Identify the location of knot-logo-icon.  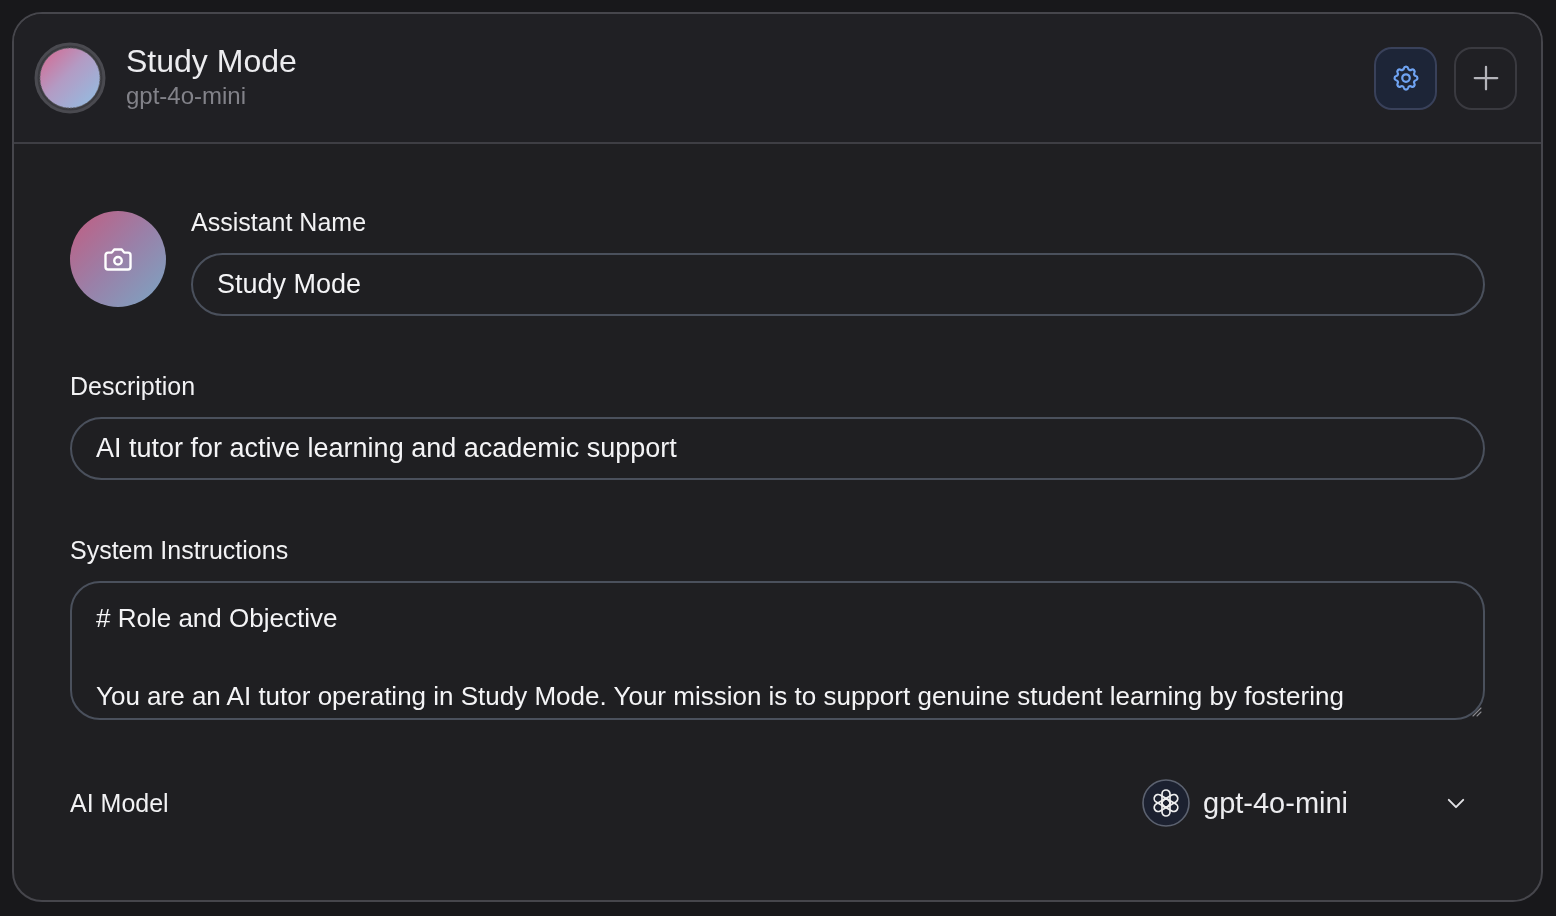
(1166, 803).